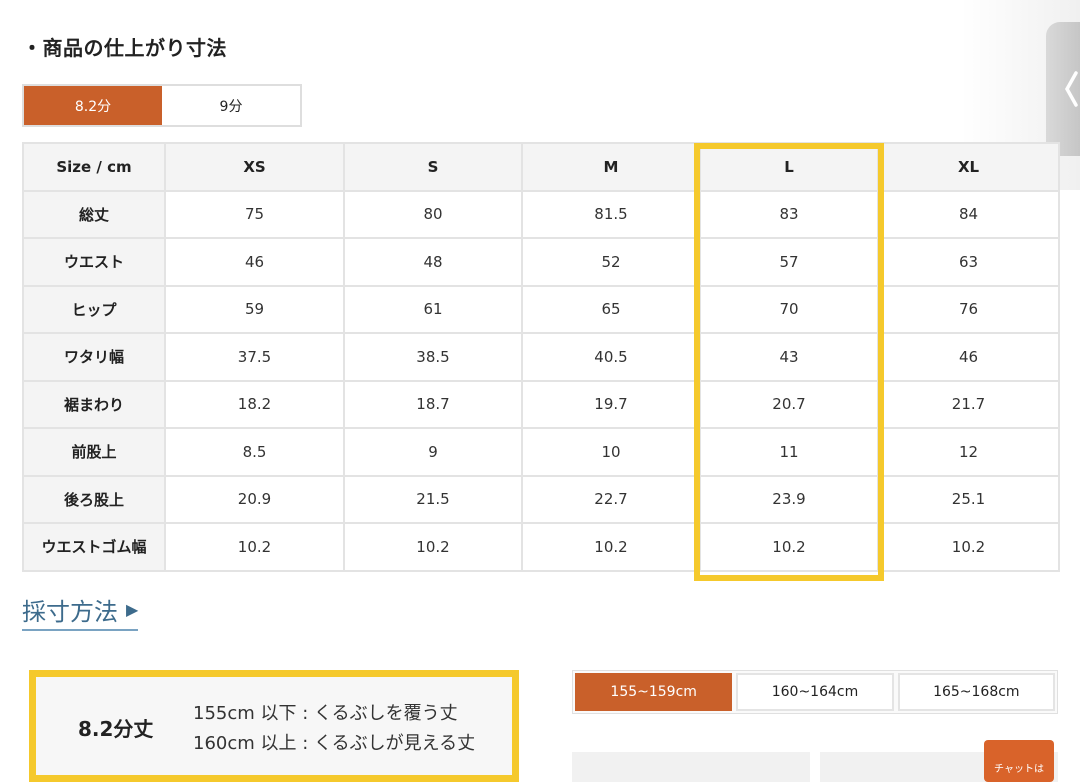 The image size is (1080, 782). I want to click on row-label: ワタリ幅, so click(94, 357).